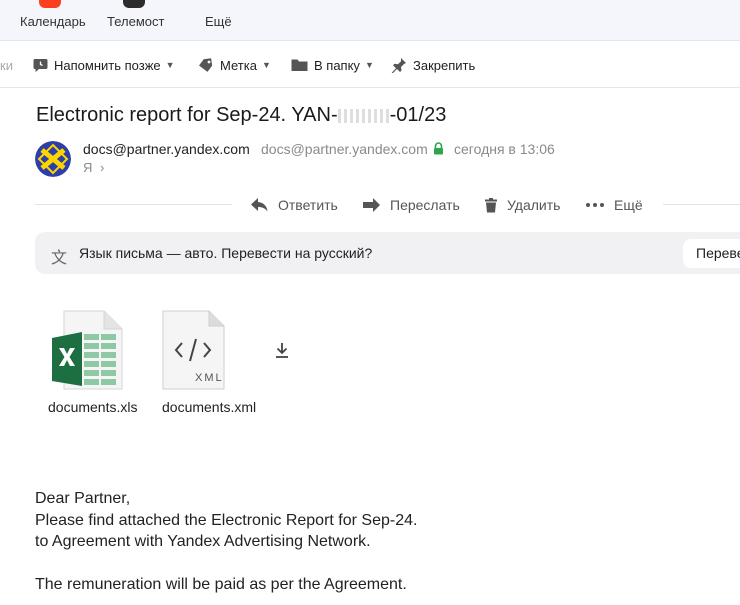  Describe the element at coordinates (134, 4) in the screenshot. I see `telemost-app-icon` at that location.